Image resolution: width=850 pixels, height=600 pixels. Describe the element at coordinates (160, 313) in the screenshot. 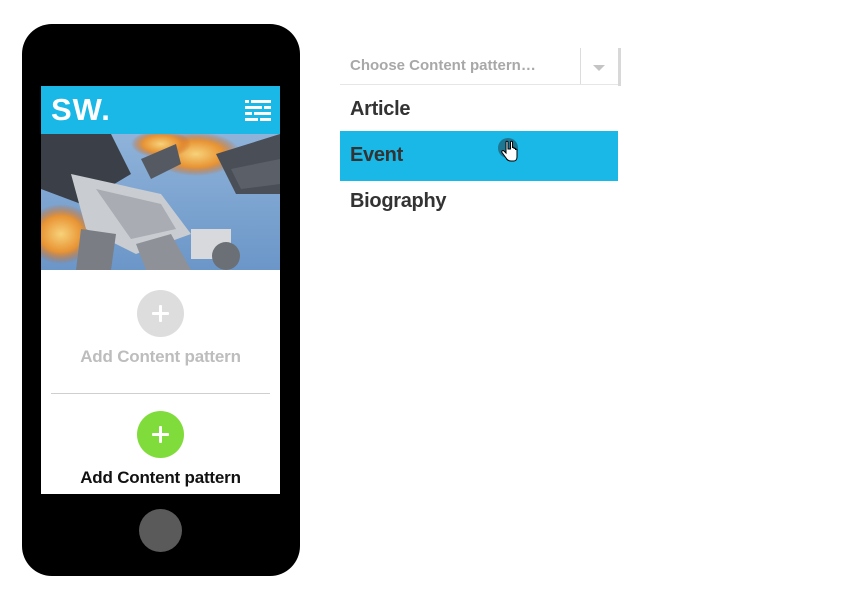

I see `plus-icon` at that location.